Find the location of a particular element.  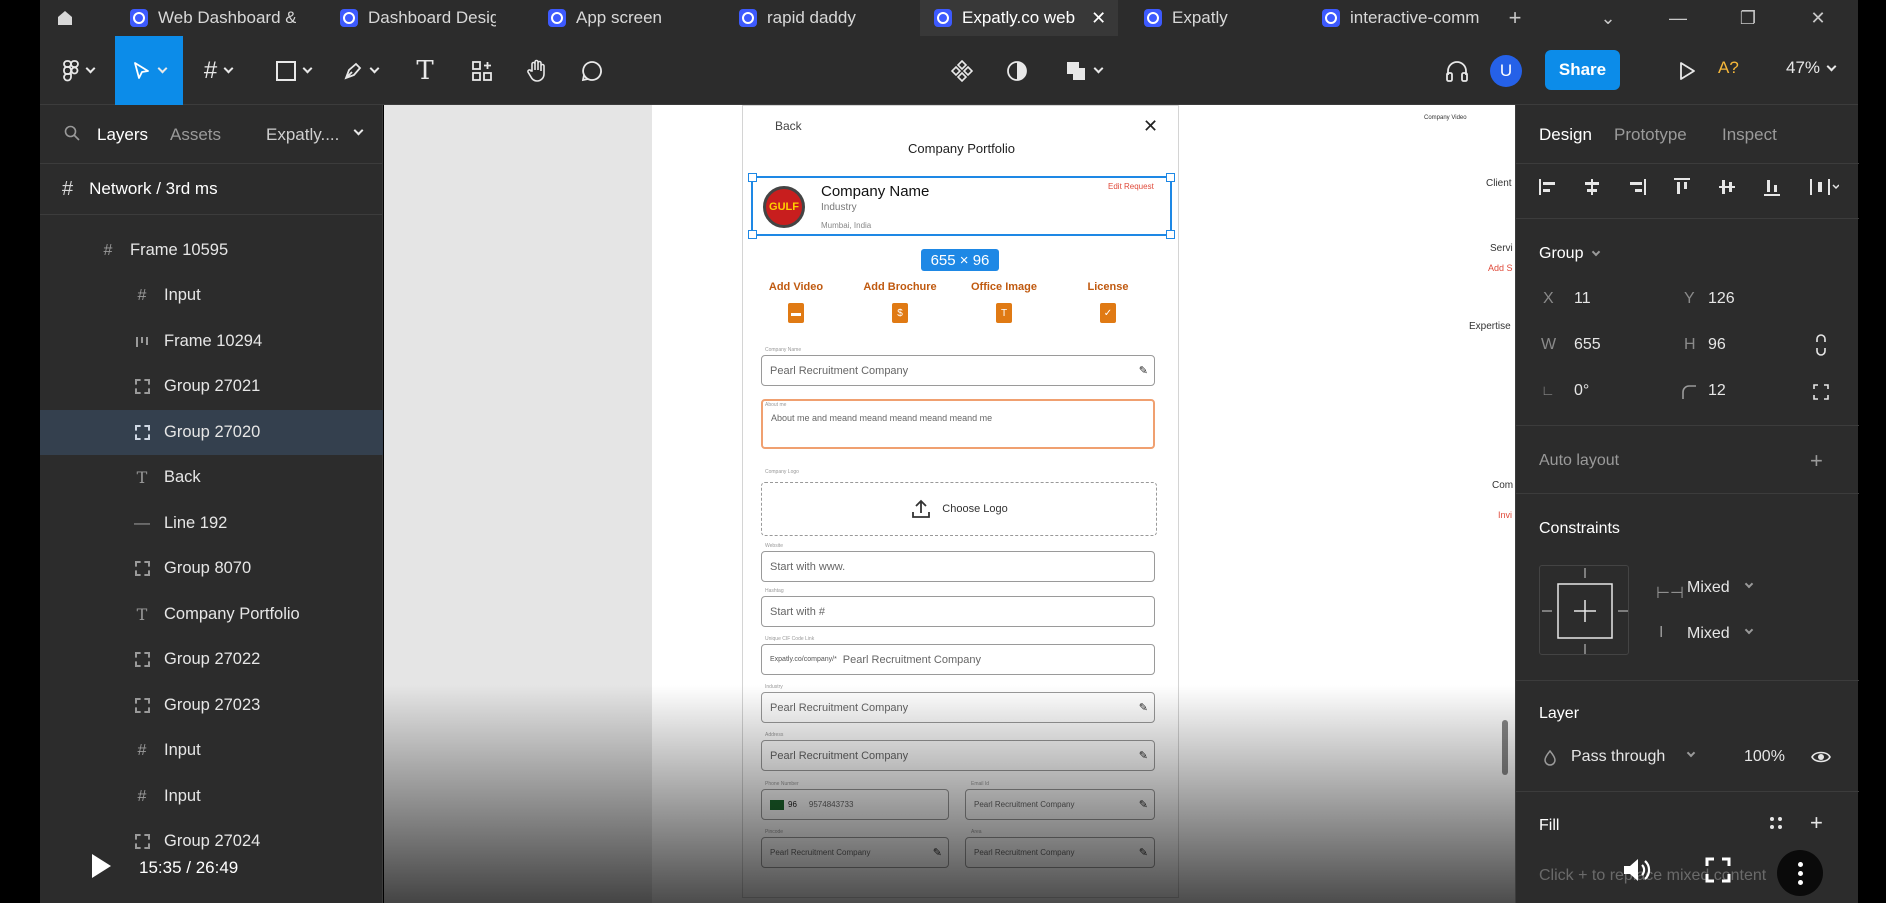

group-section-header: Group is located at coordinates (1570, 254).